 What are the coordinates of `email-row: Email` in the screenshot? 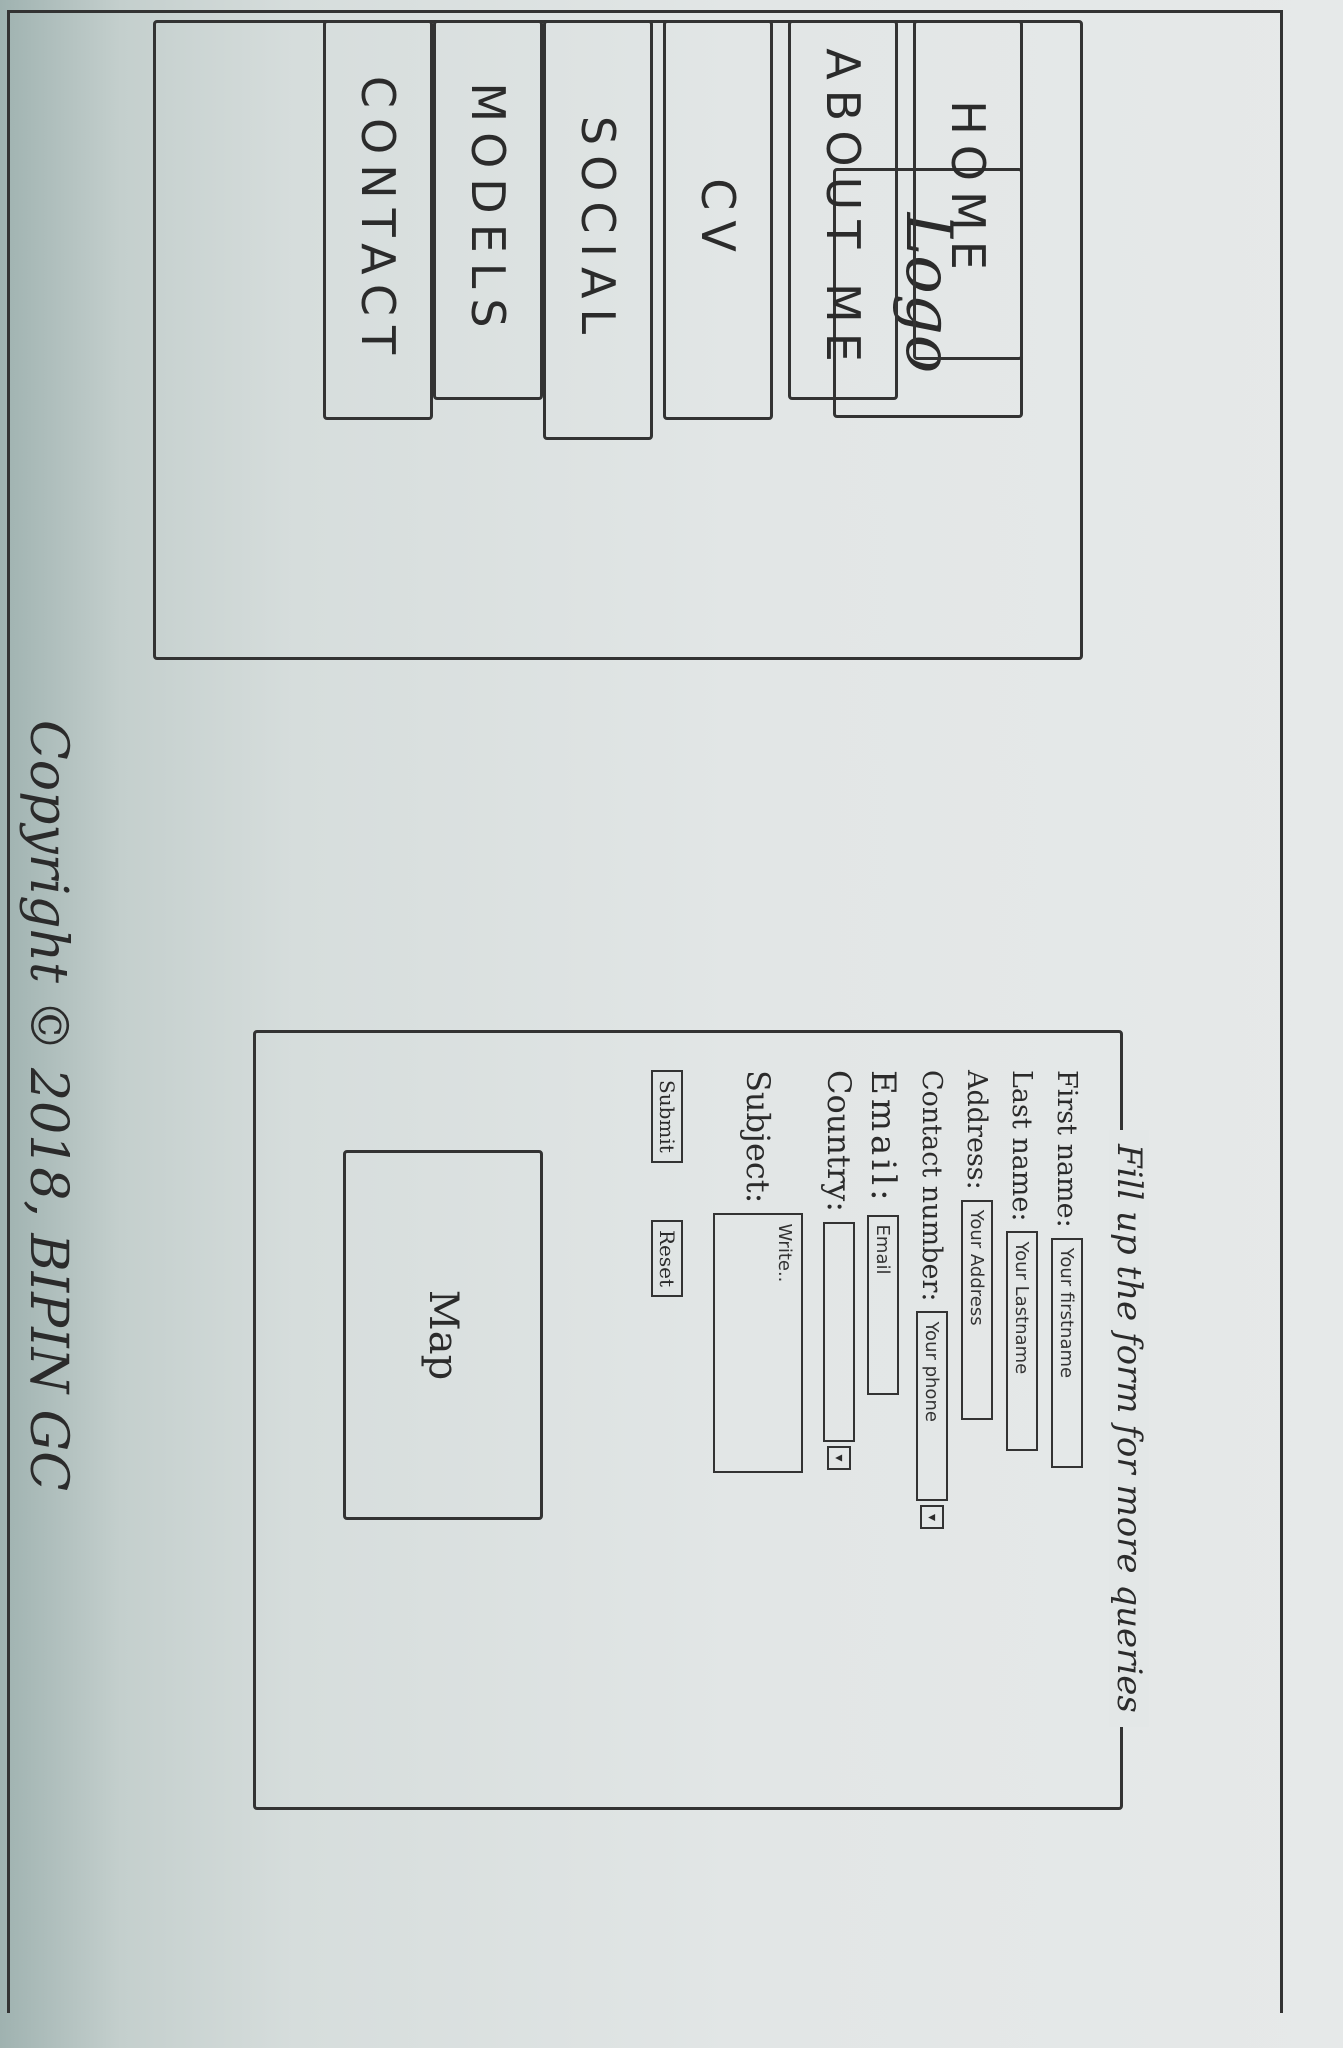 It's located at (883, 1232).